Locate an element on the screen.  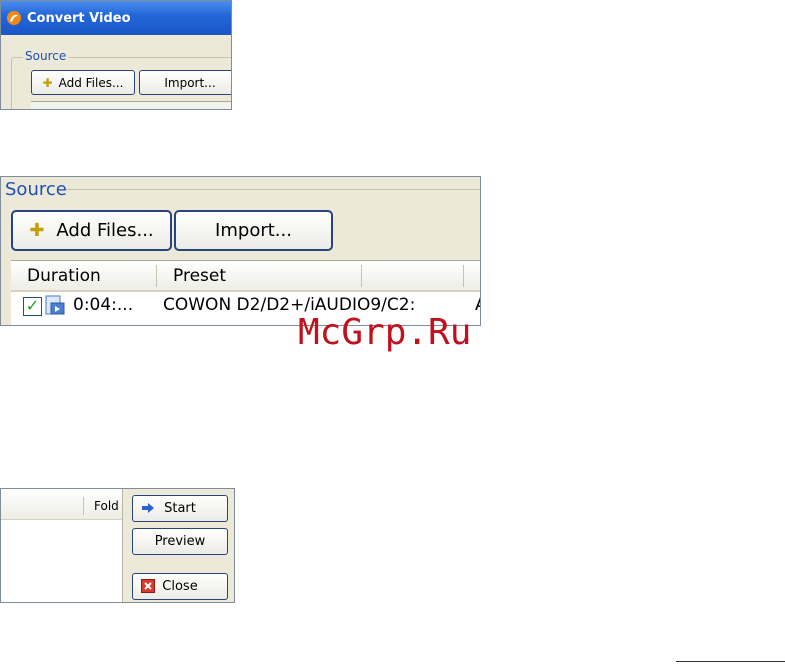
file-row-checkbox: ✓ is located at coordinates (32, 306).